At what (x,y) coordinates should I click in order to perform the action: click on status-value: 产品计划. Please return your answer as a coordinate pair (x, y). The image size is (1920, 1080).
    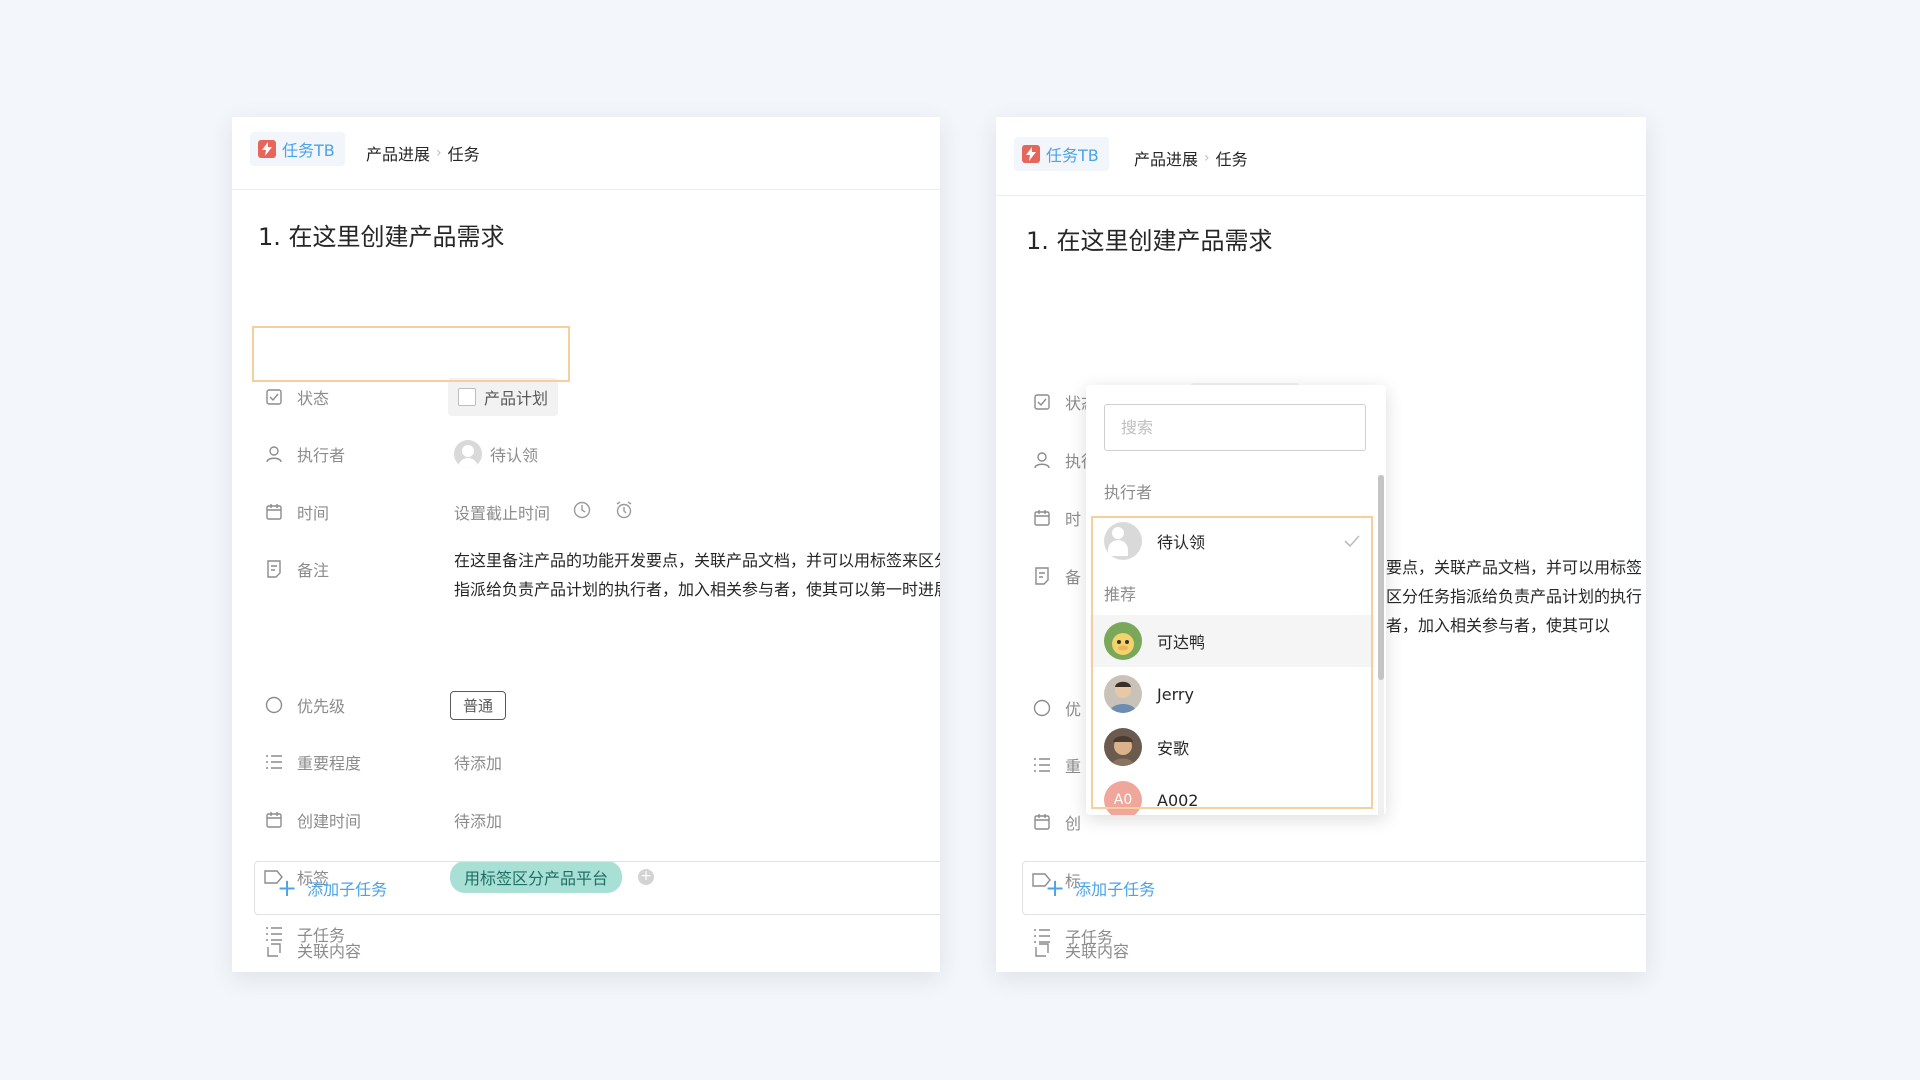
    Looking at the image, I should click on (503, 397).